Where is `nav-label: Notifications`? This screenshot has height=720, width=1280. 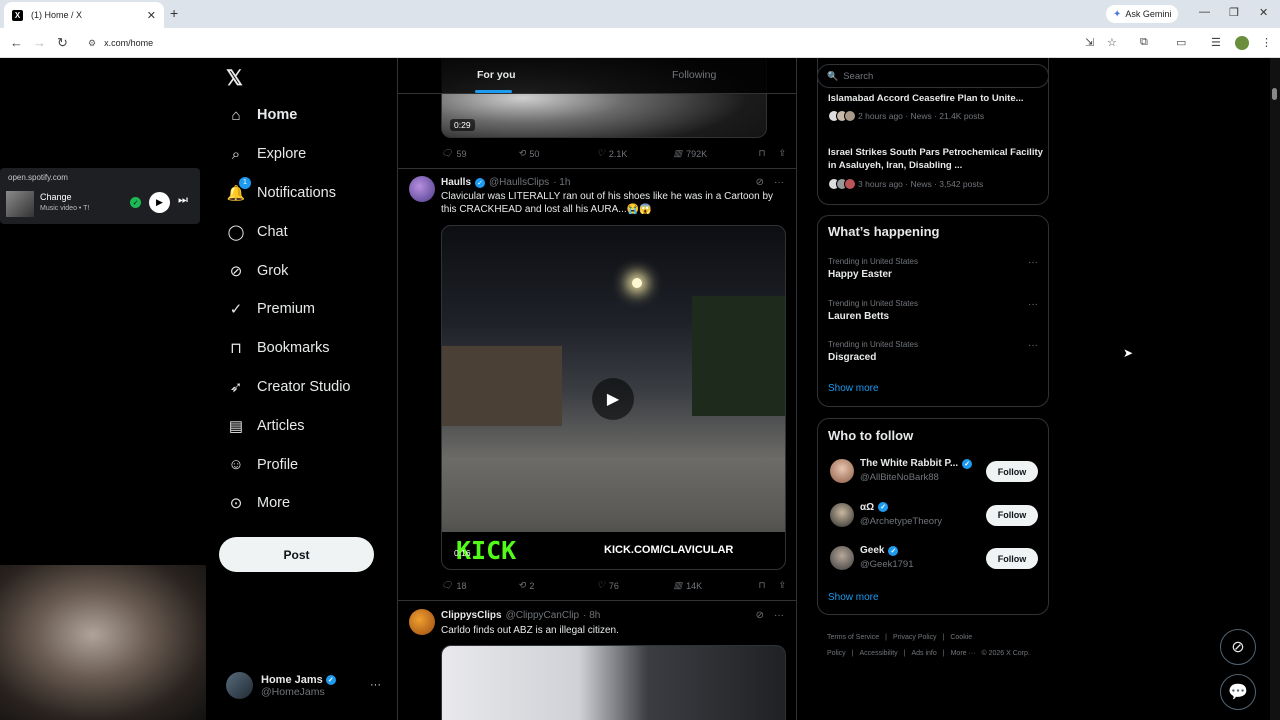
nav-label: Notifications is located at coordinates (296, 192).